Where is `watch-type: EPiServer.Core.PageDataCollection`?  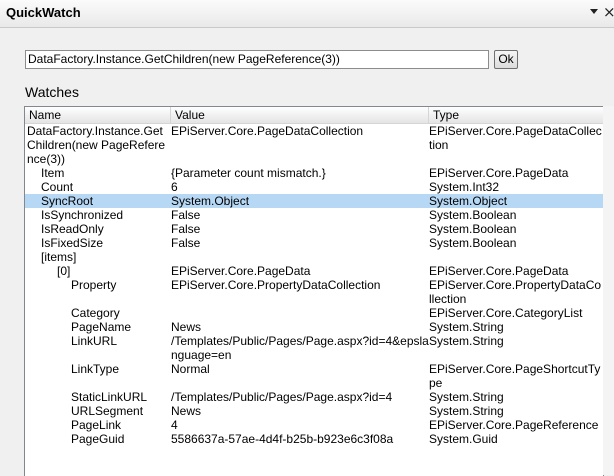
watch-type: EPiServer.Core.PageDataCollection is located at coordinates (515, 138).